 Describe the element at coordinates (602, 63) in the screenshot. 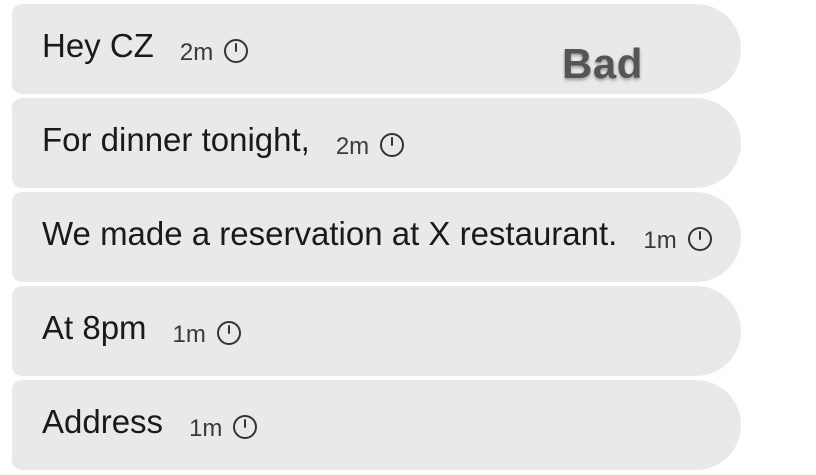

I see `bad-example-label: Bad` at that location.